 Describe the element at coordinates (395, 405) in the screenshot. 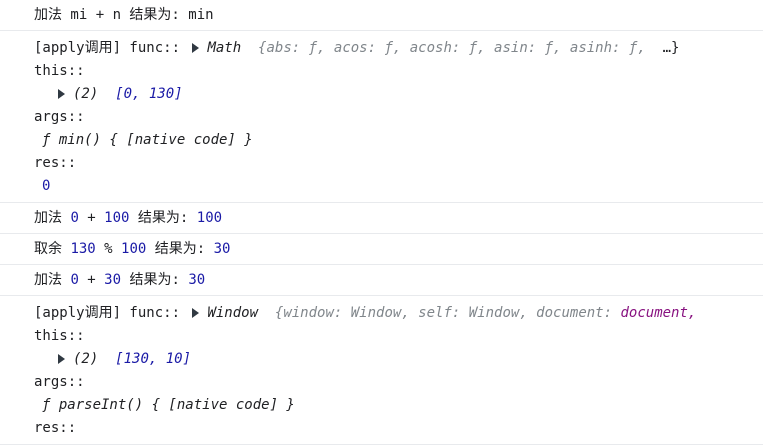

I see `args-function: ƒ parseInt() { [native code] }` at that location.